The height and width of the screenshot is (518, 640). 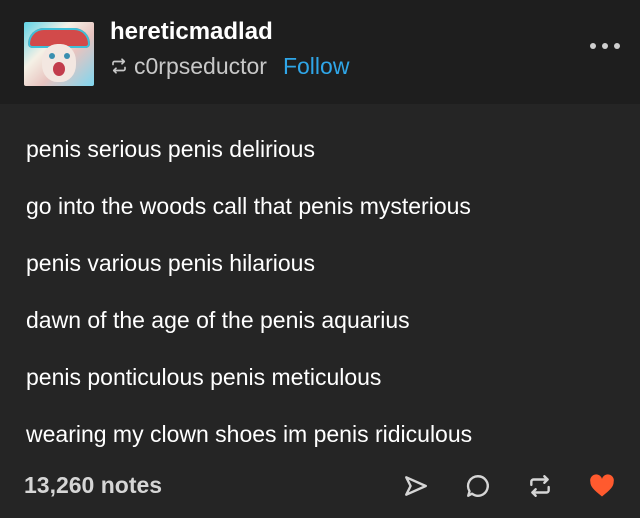 What do you see at coordinates (204, 377) in the screenshot?
I see `post-line: penis ponticulous penis meticulous` at bounding box center [204, 377].